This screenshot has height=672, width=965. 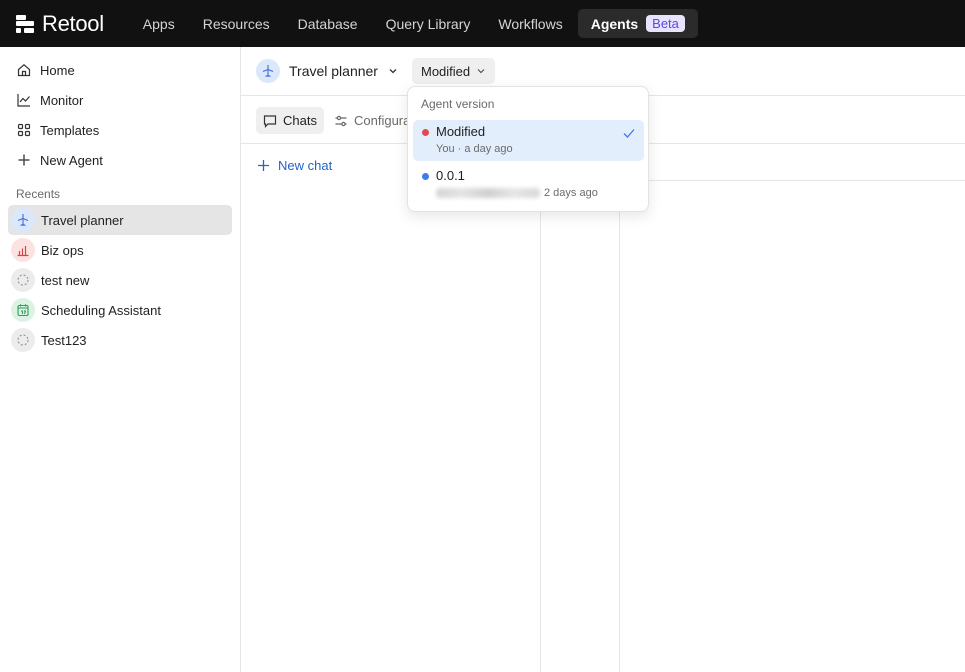 I want to click on sliders-icon, so click(x=341, y=120).